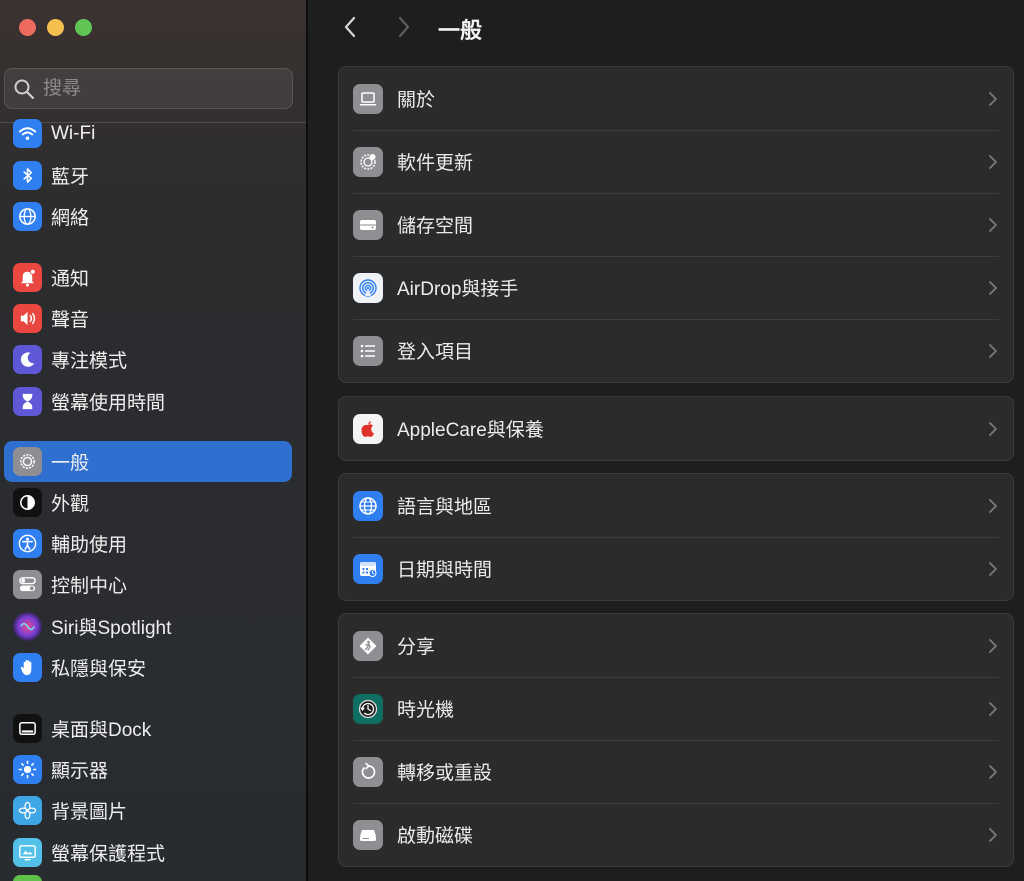  What do you see at coordinates (445, 773) in the screenshot?
I see `row-label: 轉移或重設` at bounding box center [445, 773].